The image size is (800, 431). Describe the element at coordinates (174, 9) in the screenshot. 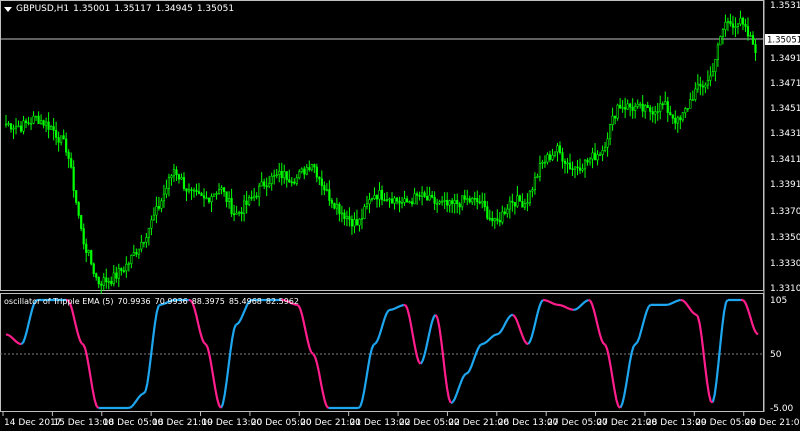

I see `ohlc-low: 1.34945` at that location.